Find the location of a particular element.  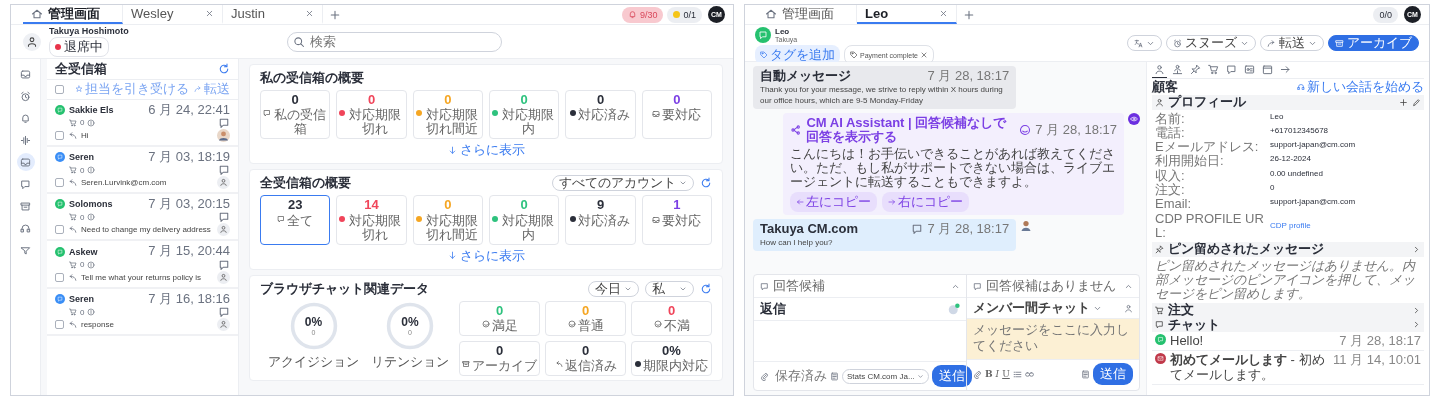

message-preview: Need to change my delivery address is located at coordinates (146, 230).